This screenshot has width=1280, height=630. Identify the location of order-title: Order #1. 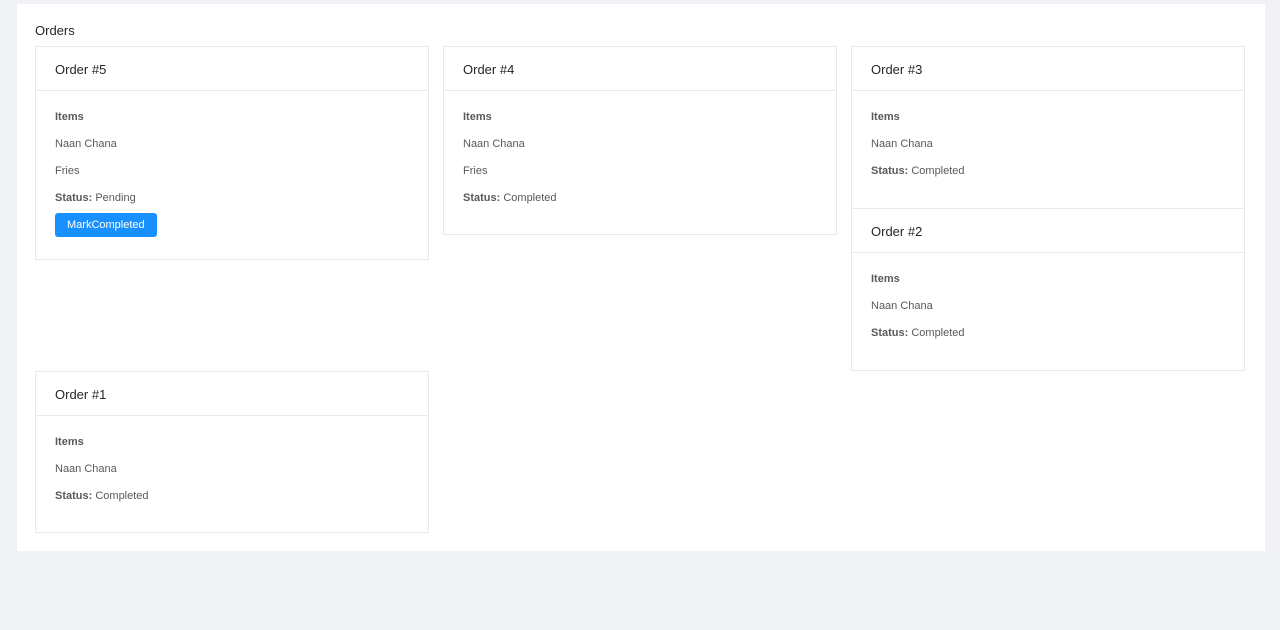
(232, 394).